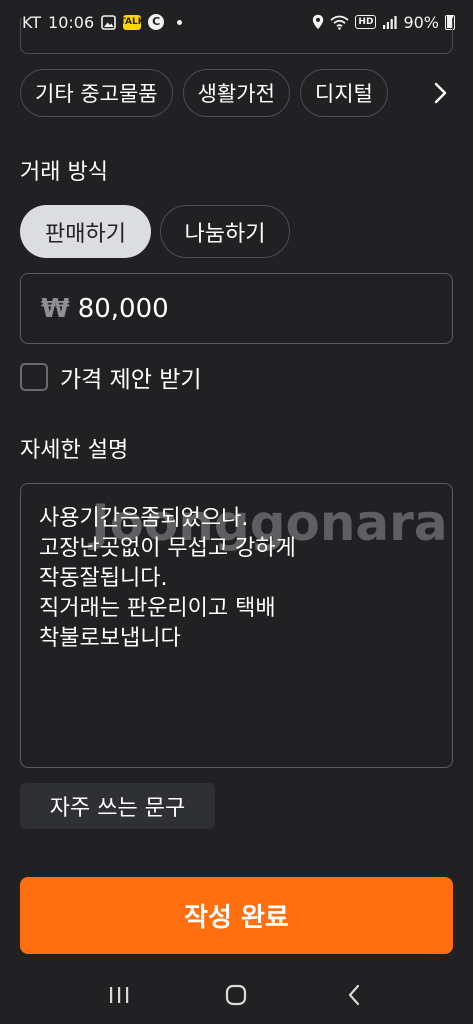 This screenshot has width=473, height=1024. I want to click on category-chip-misc: 기타 중고물품, so click(96, 93).